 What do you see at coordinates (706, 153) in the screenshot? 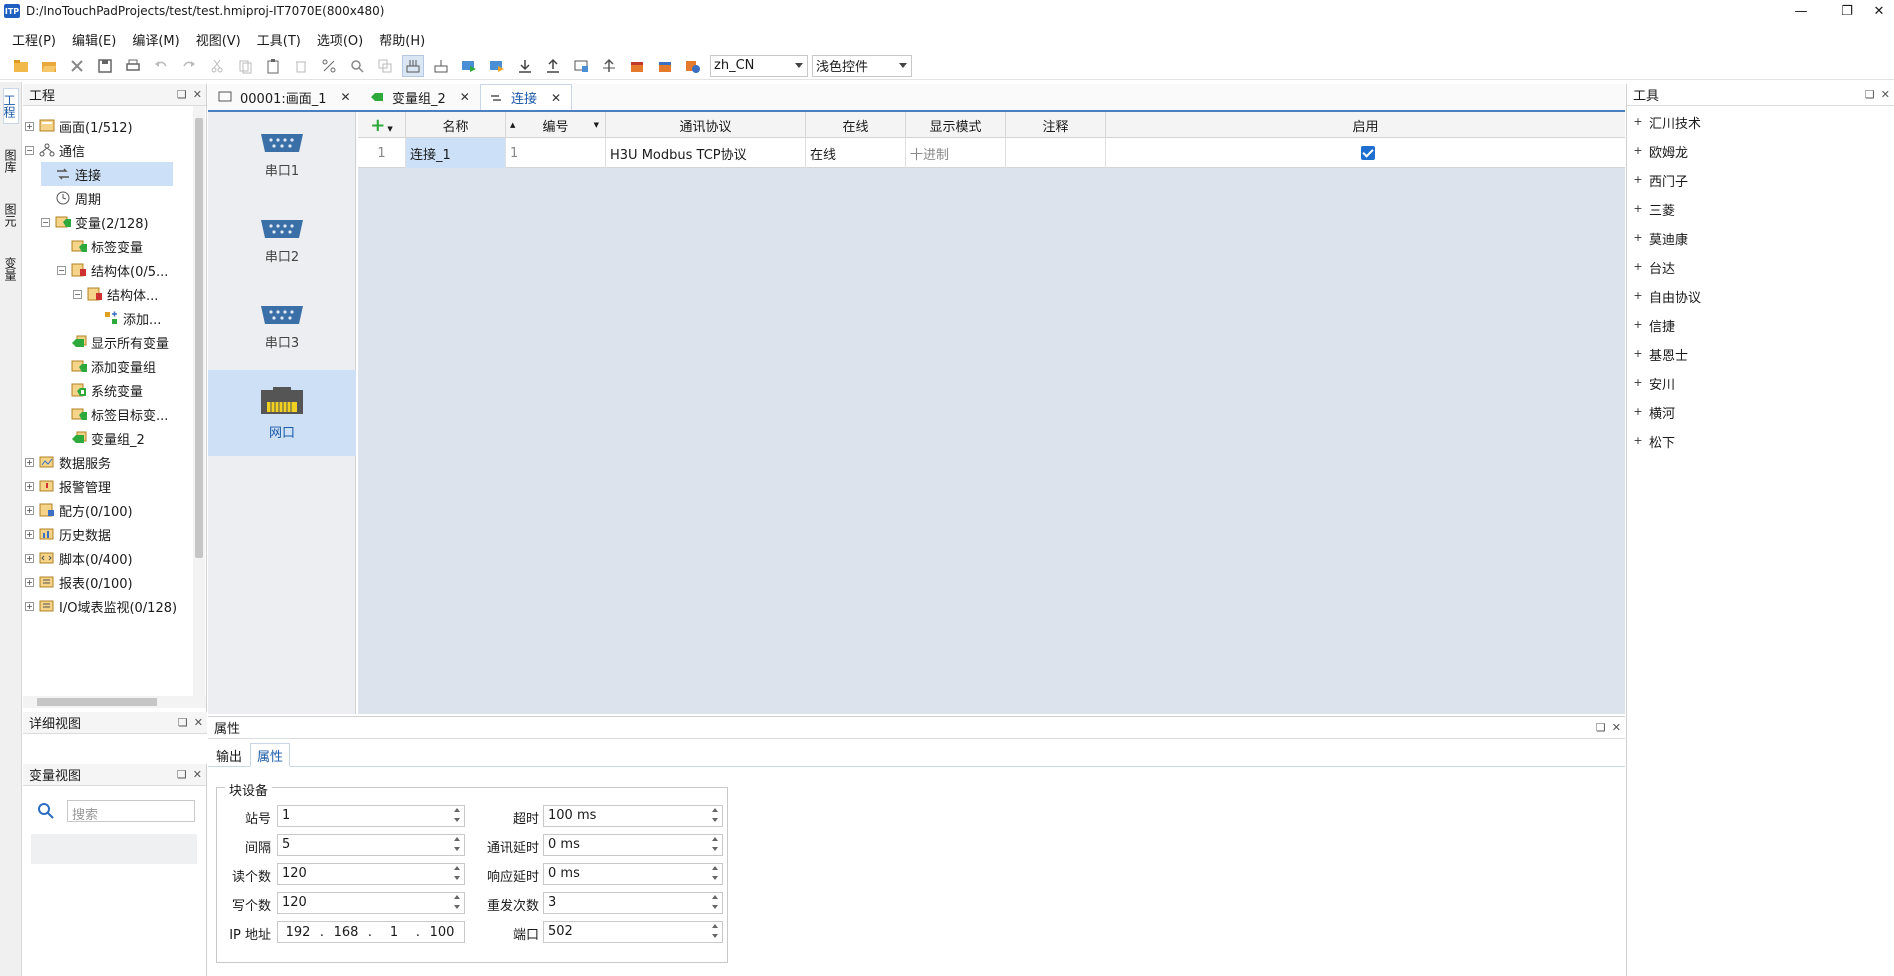
I see `cell-protocol: H3U Modbus TCP协议` at bounding box center [706, 153].